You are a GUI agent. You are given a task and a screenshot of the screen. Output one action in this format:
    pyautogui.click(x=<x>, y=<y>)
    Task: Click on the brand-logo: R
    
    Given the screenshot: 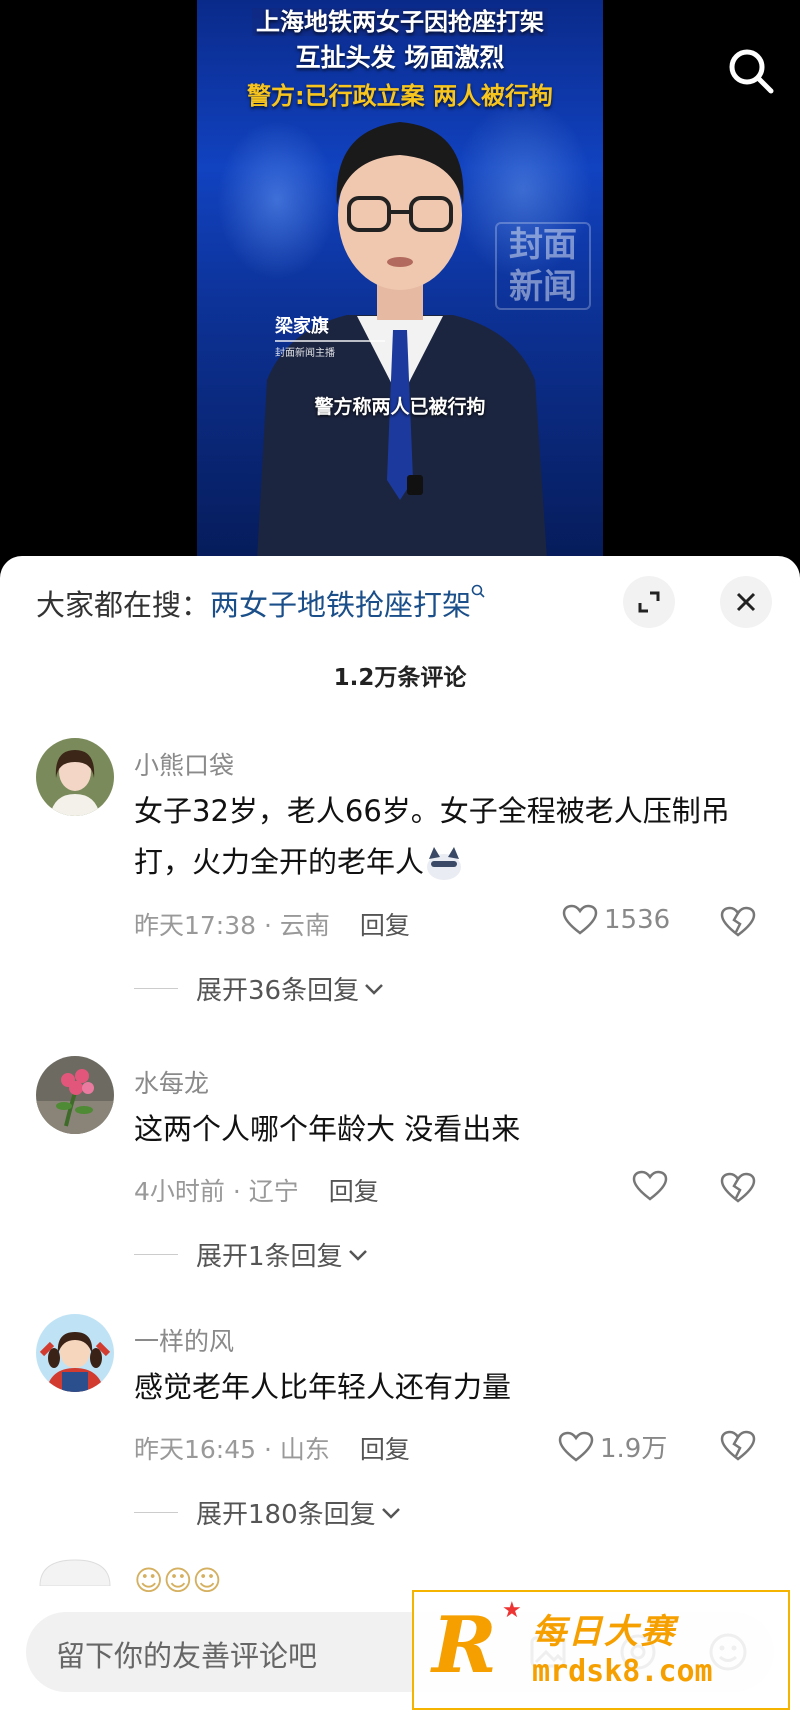 What is the action you would take?
    pyautogui.click(x=464, y=1645)
    